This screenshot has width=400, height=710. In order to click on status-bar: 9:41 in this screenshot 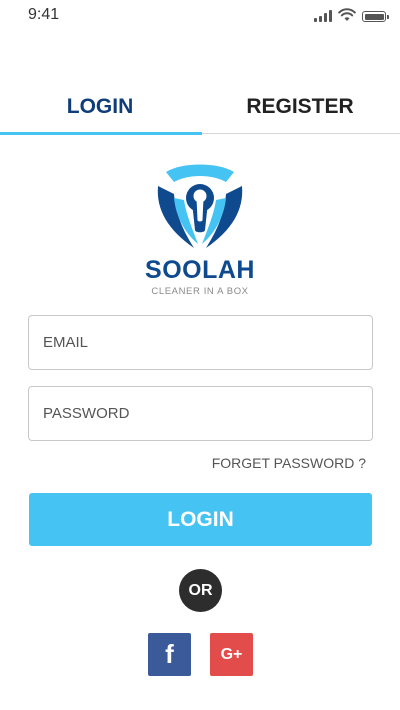, I will do `click(200, 15)`.